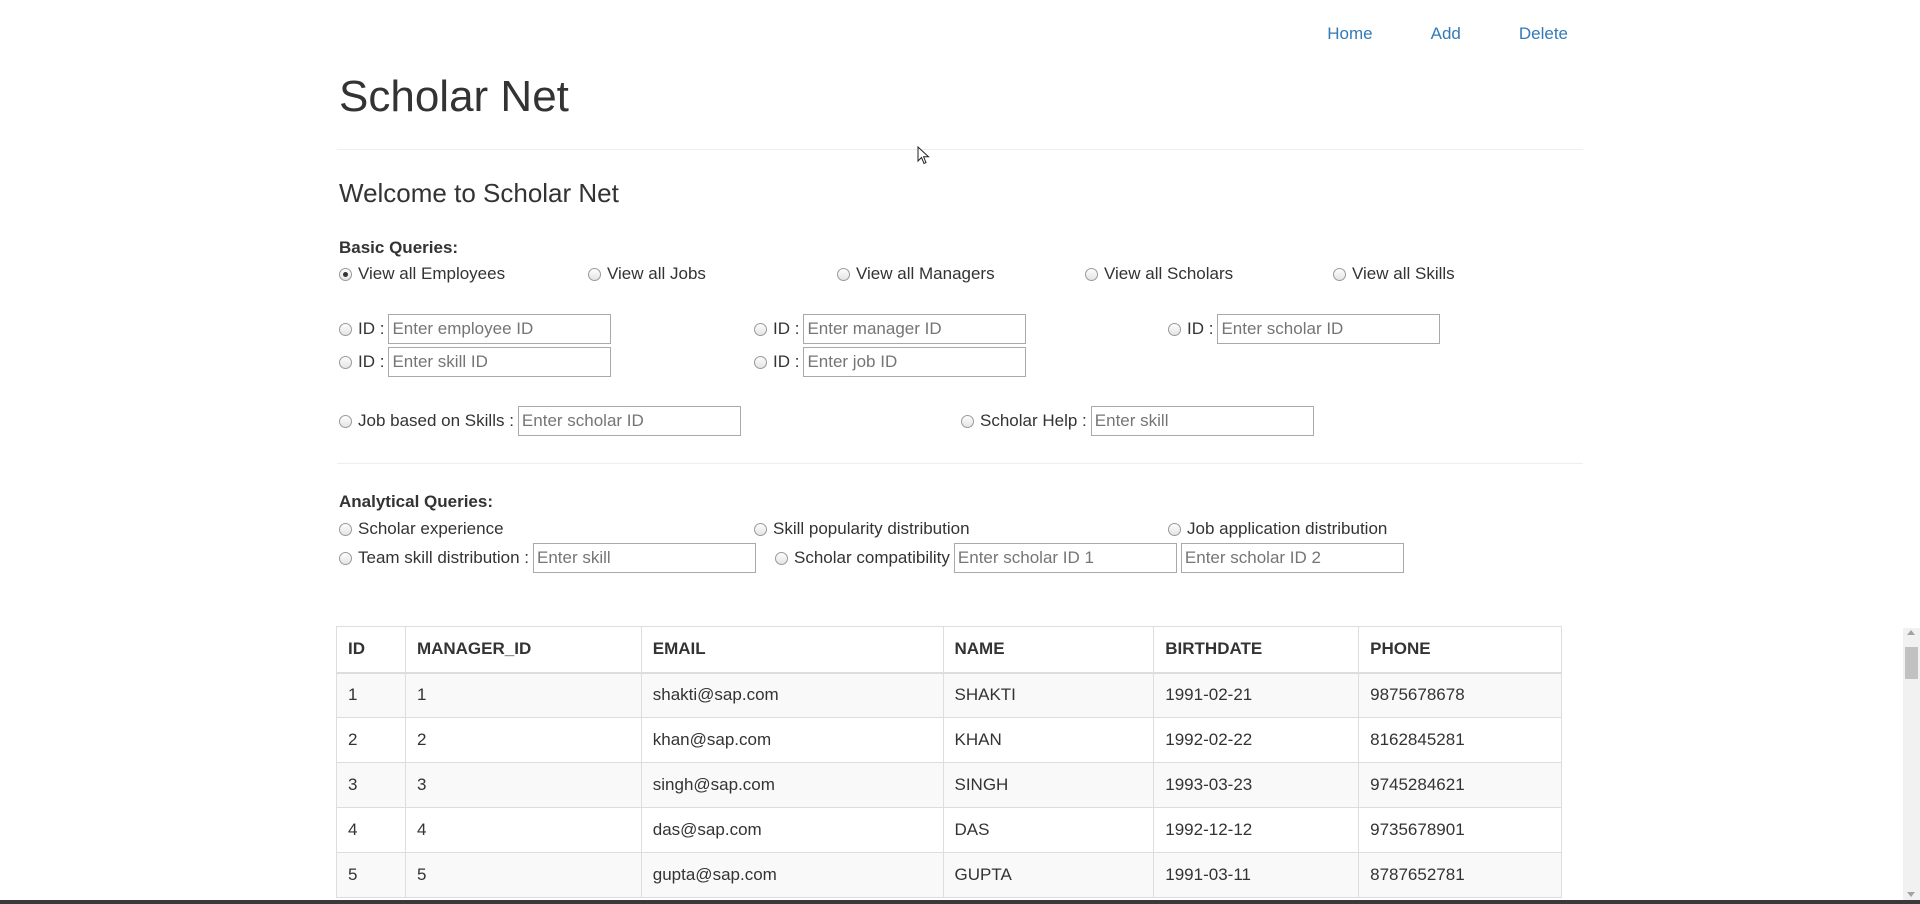 This screenshot has height=904, width=1920. What do you see at coordinates (523, 785) in the screenshot?
I see `cell-manager-id: 3` at bounding box center [523, 785].